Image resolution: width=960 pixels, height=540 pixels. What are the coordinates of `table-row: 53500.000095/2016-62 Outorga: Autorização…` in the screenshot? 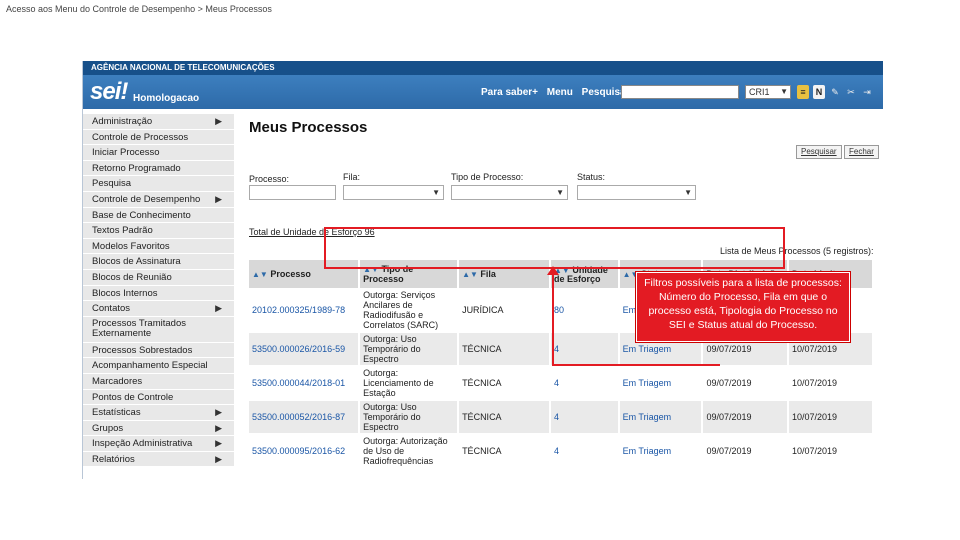 It's located at (561, 451).